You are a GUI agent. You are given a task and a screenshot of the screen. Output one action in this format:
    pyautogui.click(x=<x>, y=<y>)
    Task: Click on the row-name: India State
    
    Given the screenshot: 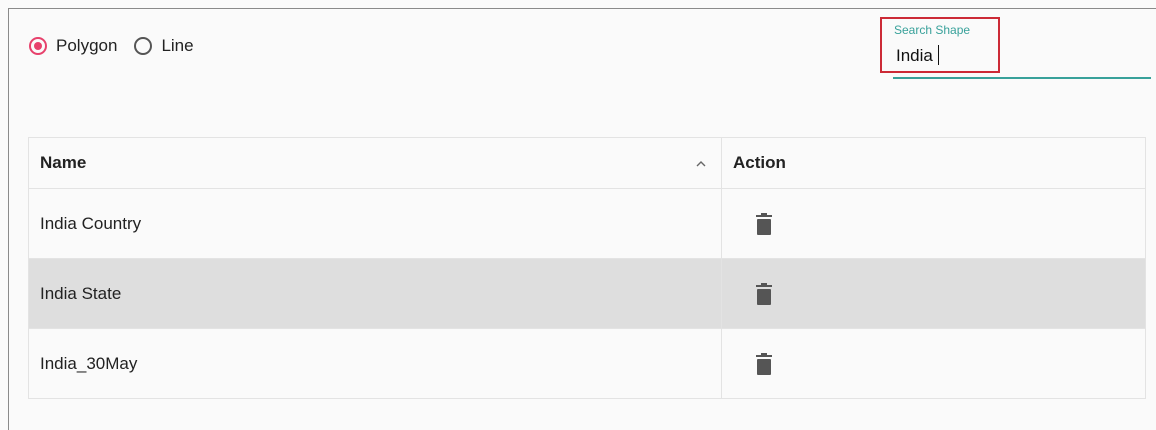 What is the action you would take?
    pyautogui.click(x=81, y=293)
    